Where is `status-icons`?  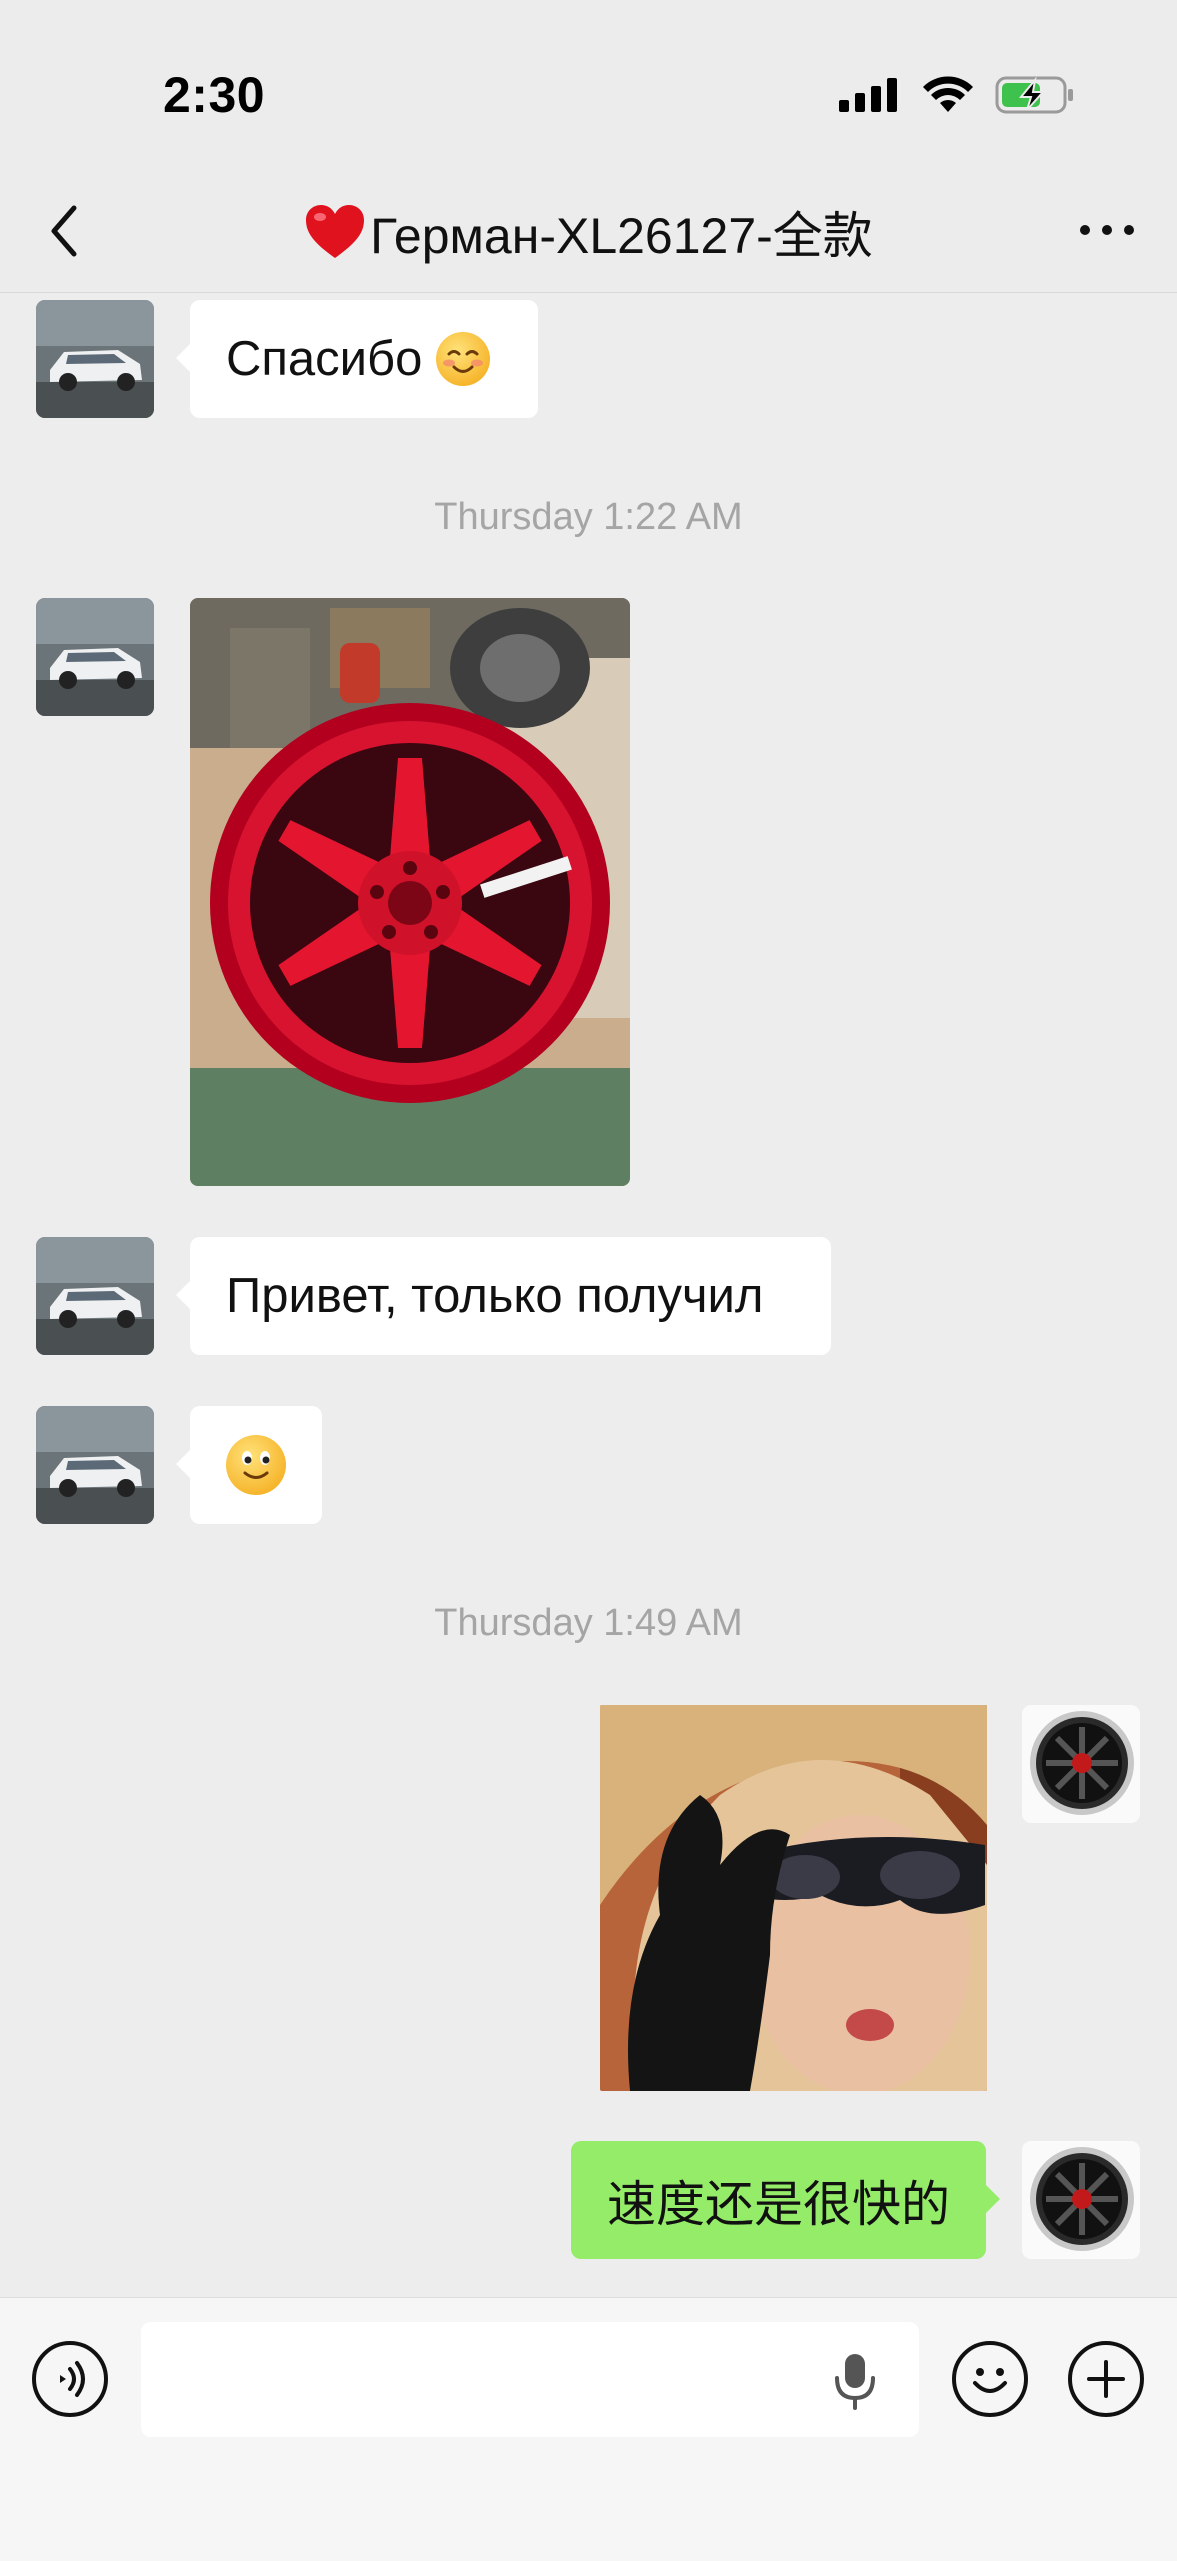
status-icons is located at coordinates (957, 95).